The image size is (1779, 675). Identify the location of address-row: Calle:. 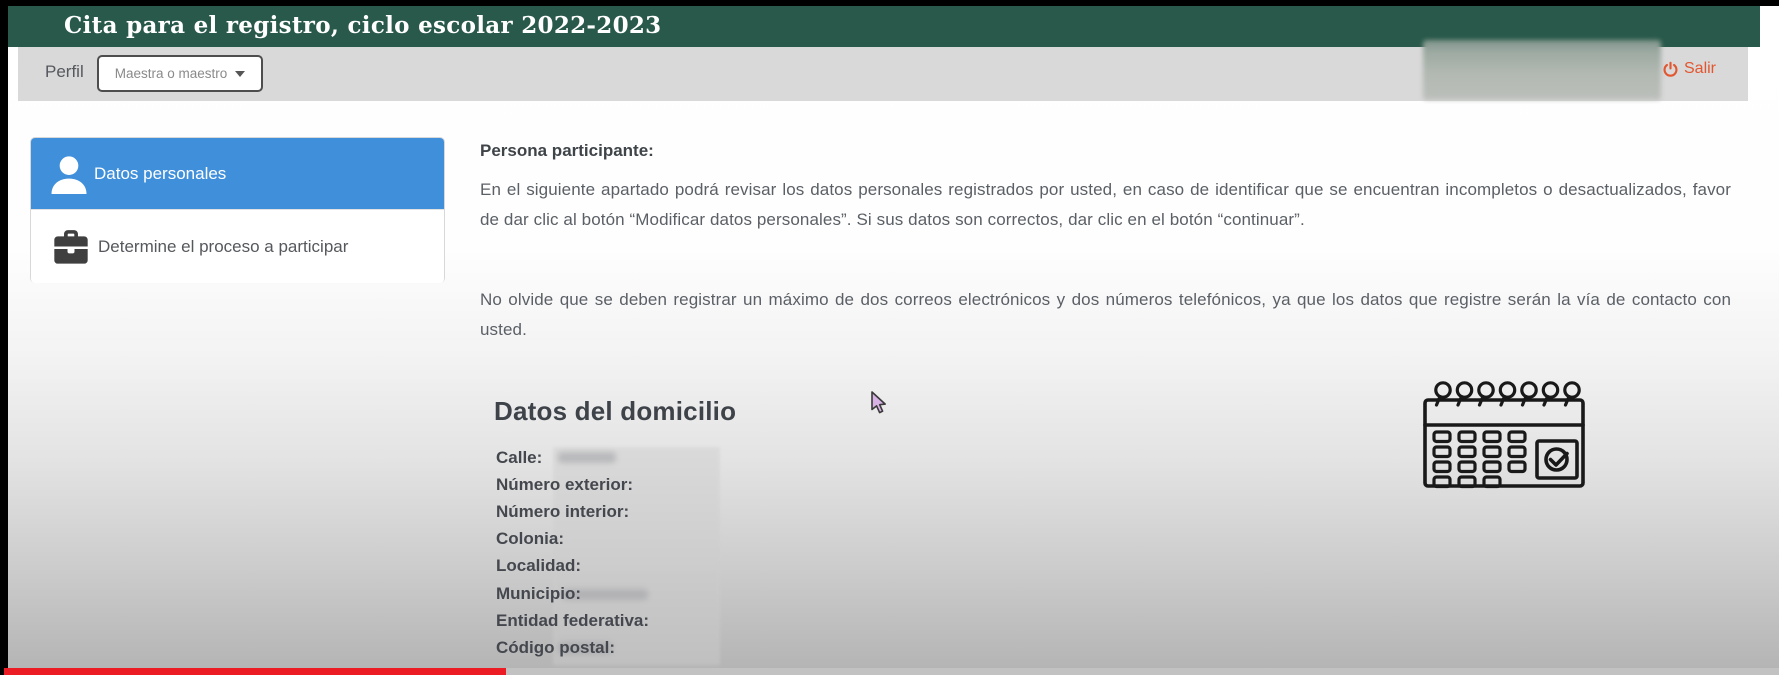
(572, 457).